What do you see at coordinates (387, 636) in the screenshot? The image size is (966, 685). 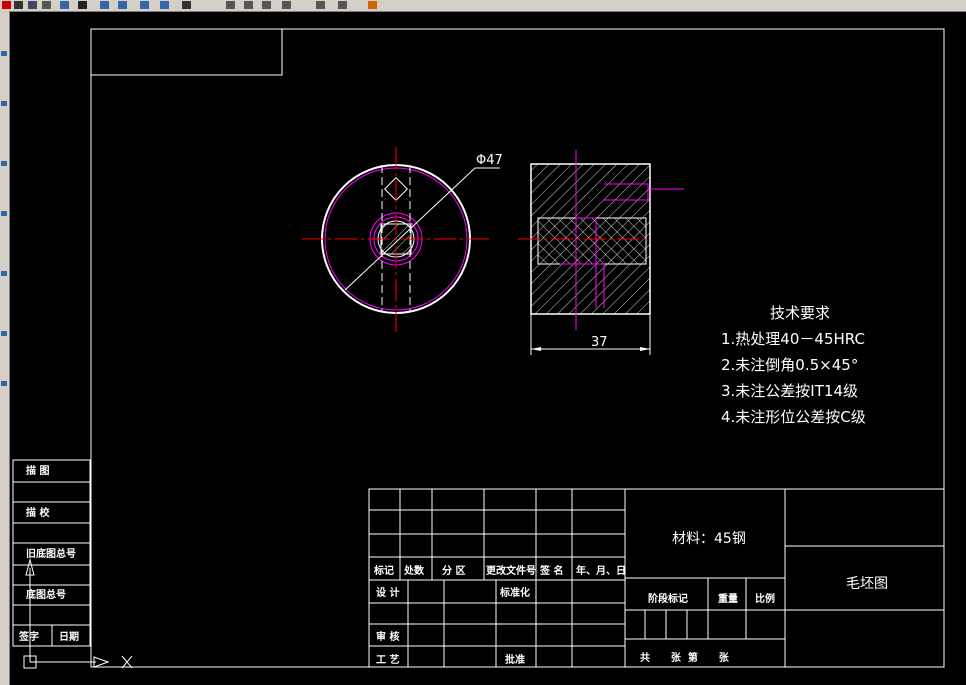 I see `role-review: 审 核` at bounding box center [387, 636].